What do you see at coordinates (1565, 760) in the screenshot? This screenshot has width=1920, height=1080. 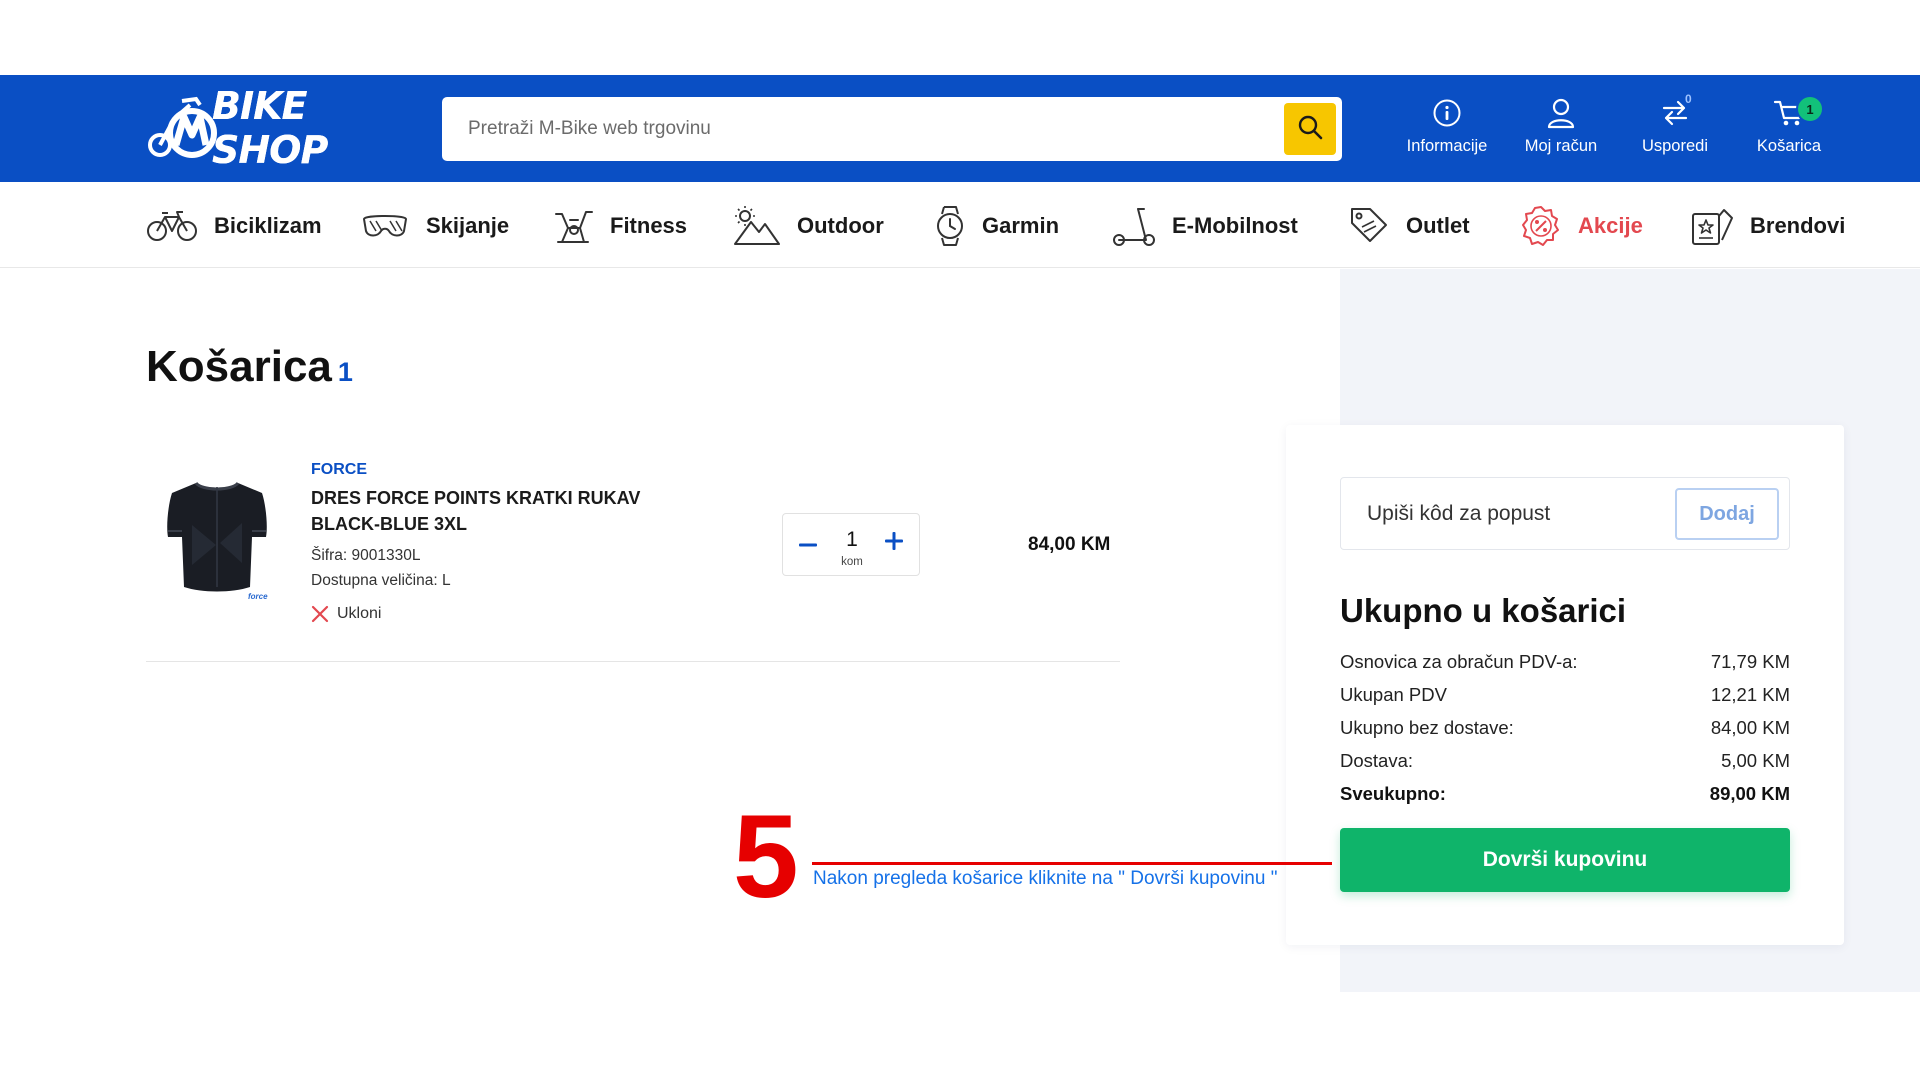 I see `summary-row-shipping: Dostava: 5,00 KM` at bounding box center [1565, 760].